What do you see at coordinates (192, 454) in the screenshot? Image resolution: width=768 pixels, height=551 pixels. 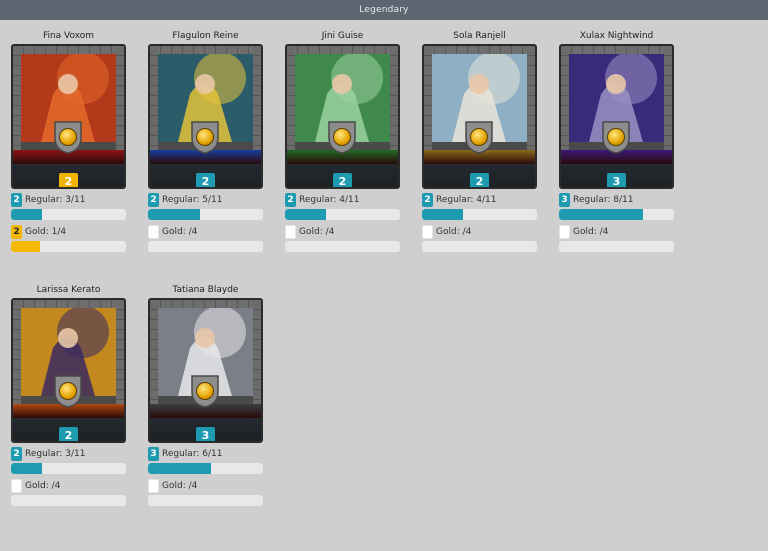 I see `regular-progress-label: Regular: 6/11` at bounding box center [192, 454].